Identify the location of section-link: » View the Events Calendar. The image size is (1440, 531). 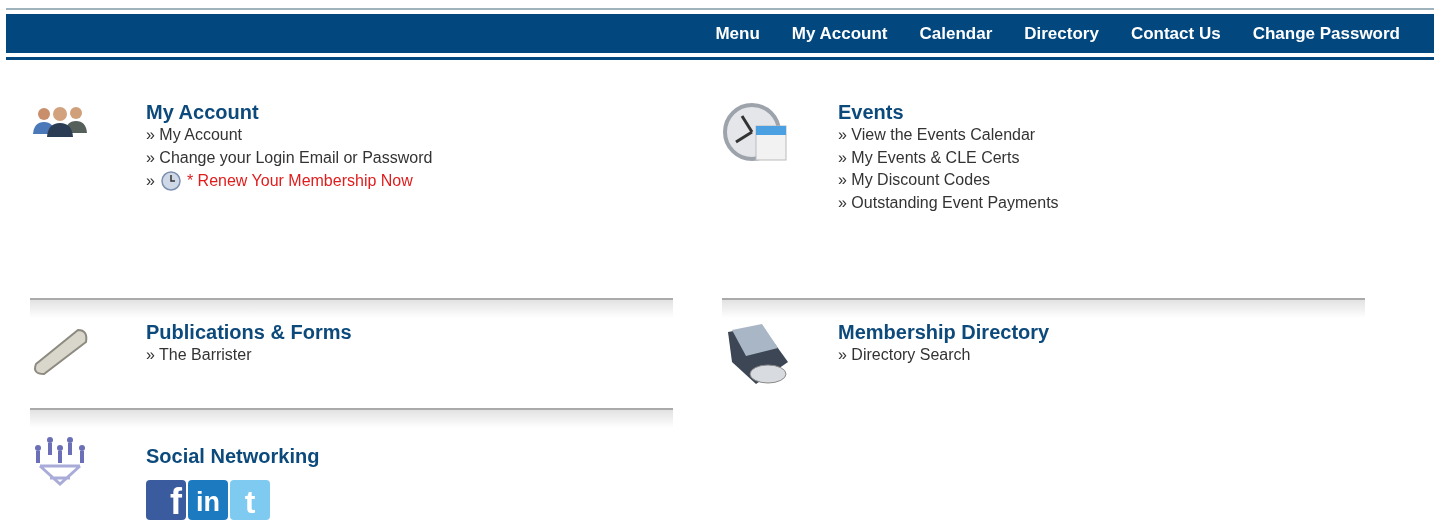
(937, 135).